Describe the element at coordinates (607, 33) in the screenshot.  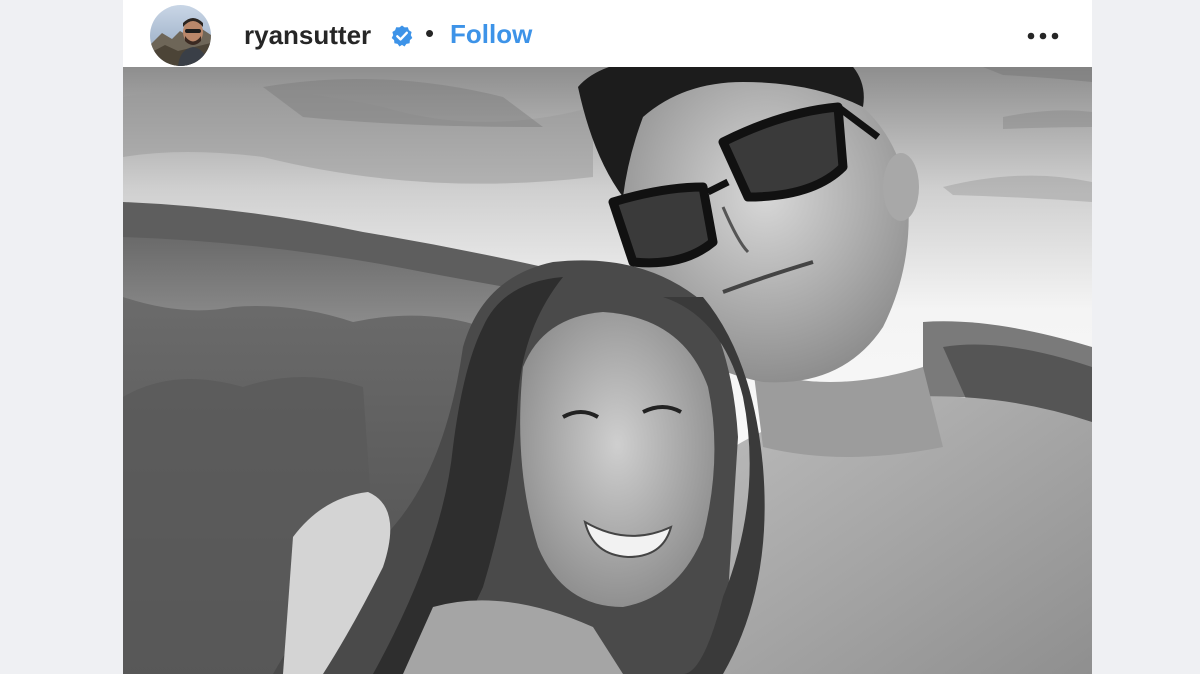
I see `post-header: ryansutter • Follow` at that location.